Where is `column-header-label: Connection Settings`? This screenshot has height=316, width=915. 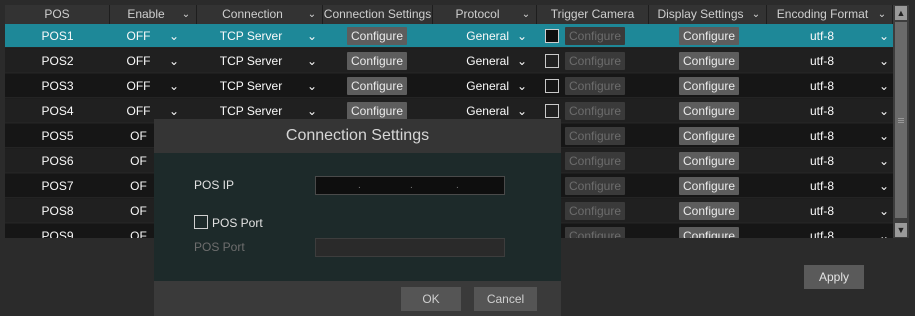 column-header-label: Connection Settings is located at coordinates (377, 14).